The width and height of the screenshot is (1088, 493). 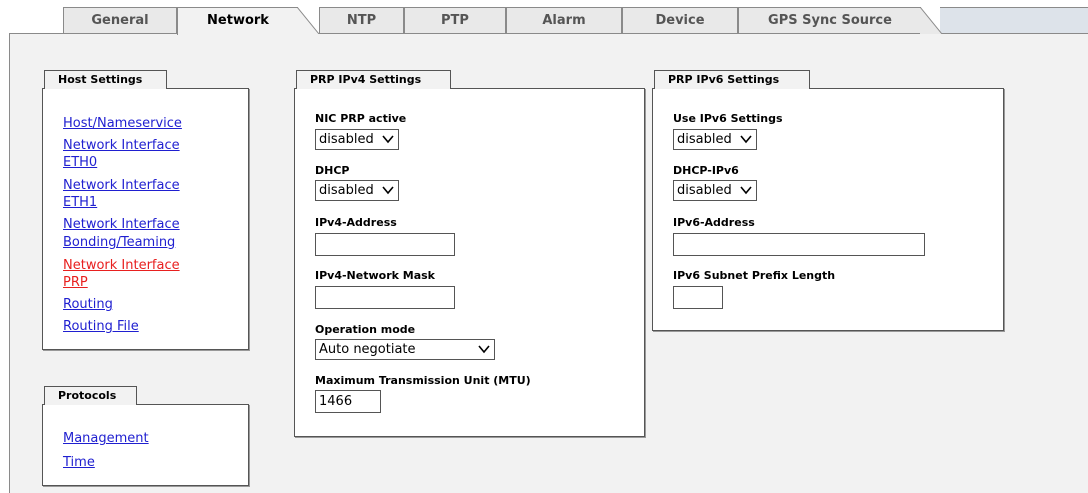 What do you see at coordinates (714, 222) in the screenshot?
I see `ipv6-address-label: IPv6-Address` at bounding box center [714, 222].